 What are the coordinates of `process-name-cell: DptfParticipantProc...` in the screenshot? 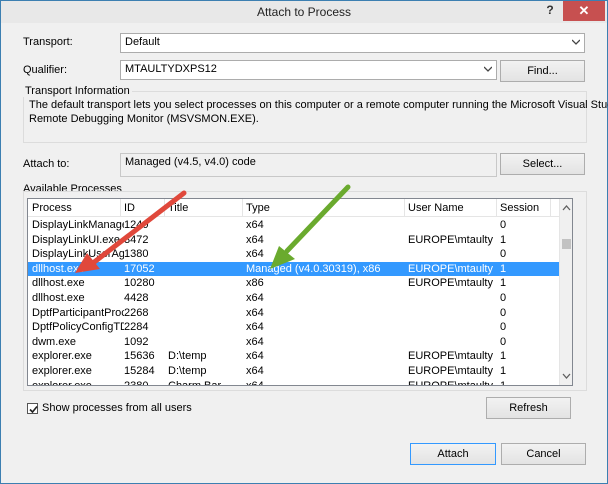 It's located at (78, 312).